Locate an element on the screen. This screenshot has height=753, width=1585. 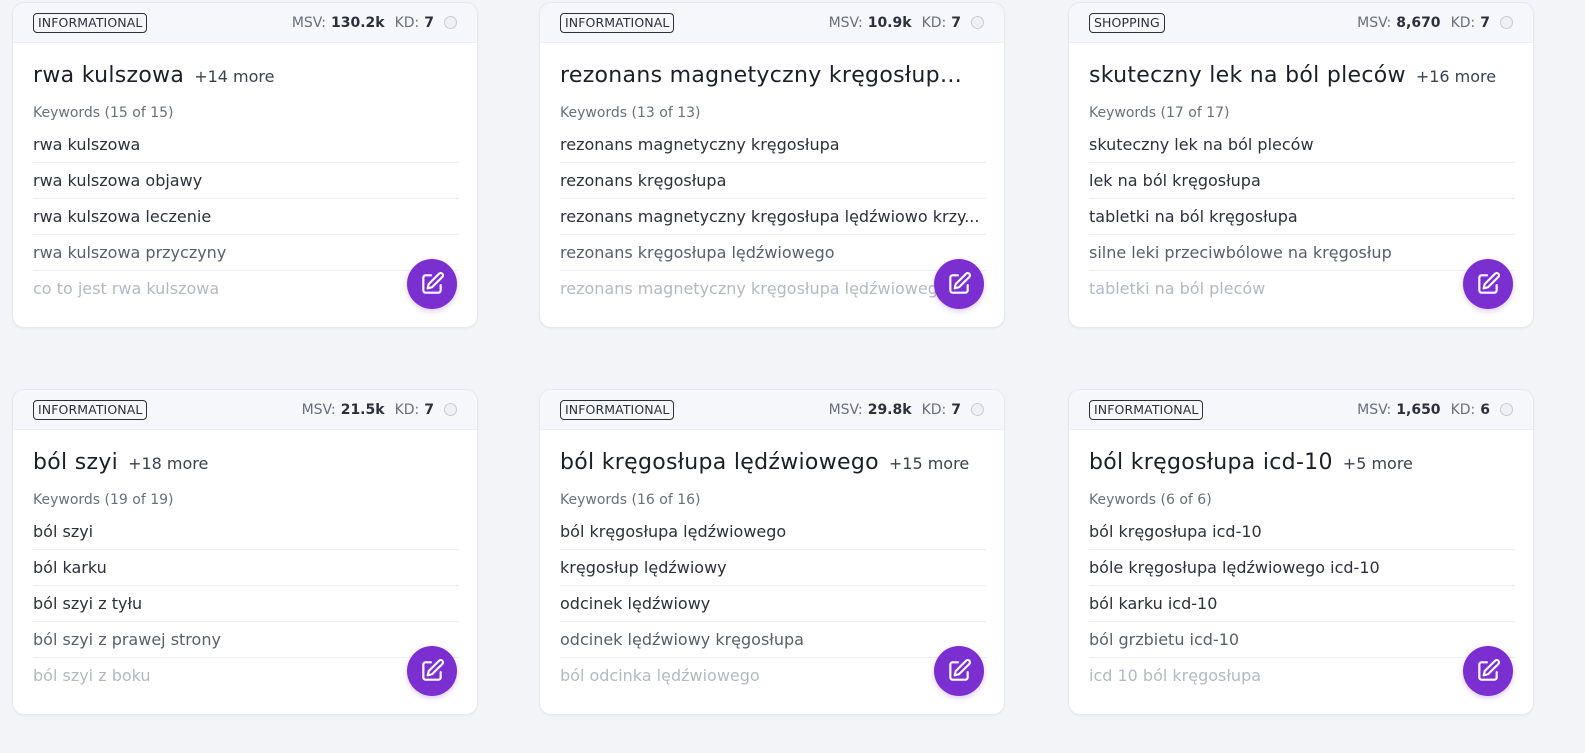
msv-value: 1,650 is located at coordinates (1418, 409).